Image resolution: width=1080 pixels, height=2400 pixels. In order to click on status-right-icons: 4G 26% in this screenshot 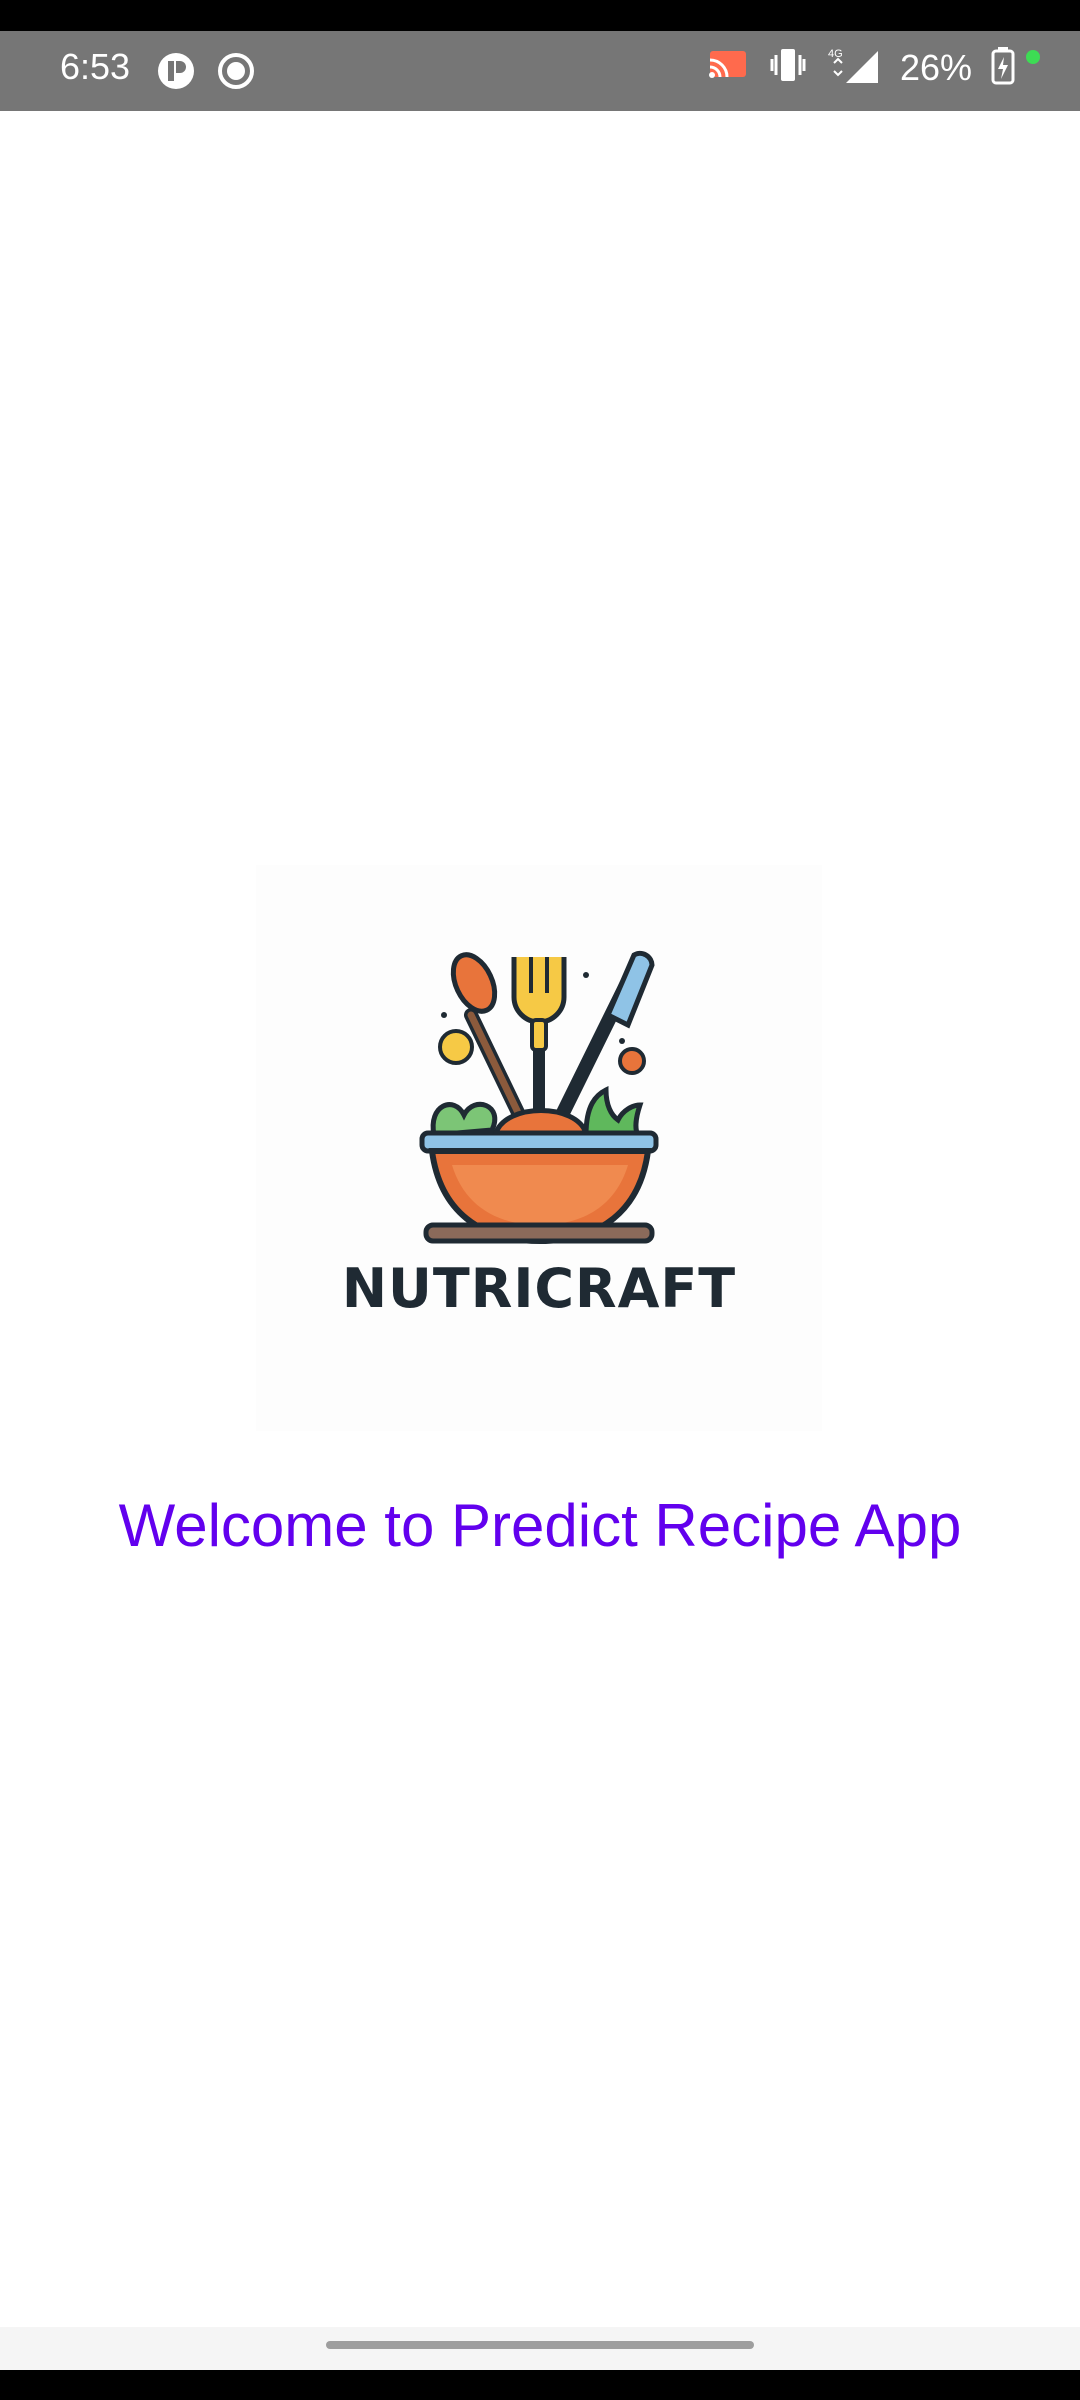, I will do `click(873, 67)`.